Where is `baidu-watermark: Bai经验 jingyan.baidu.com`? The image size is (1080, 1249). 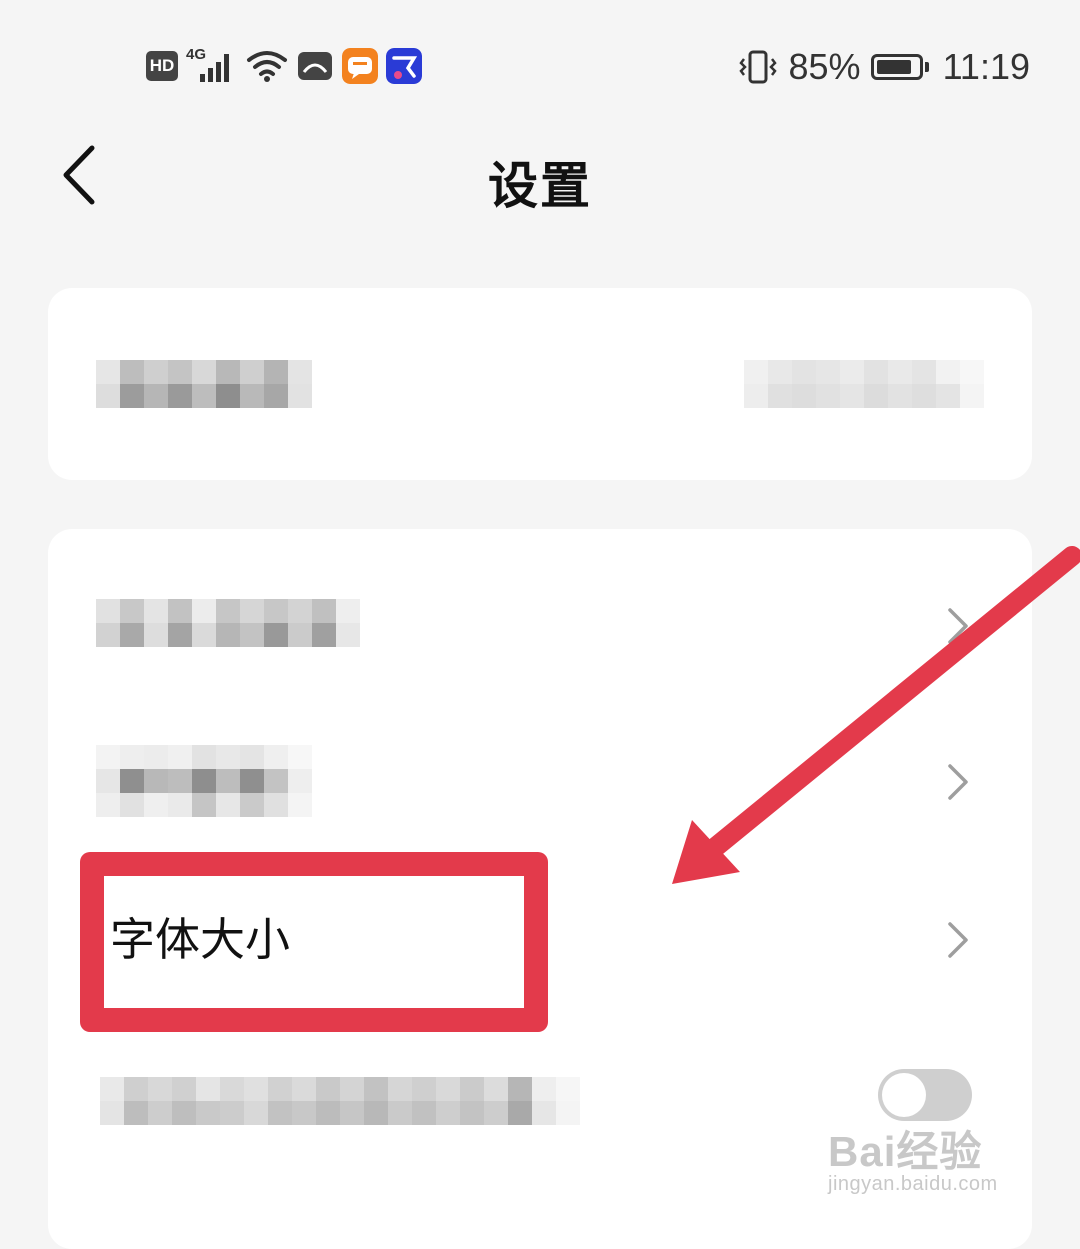 baidu-watermark: Bai经验 jingyan.baidu.com is located at coordinates (913, 1157).